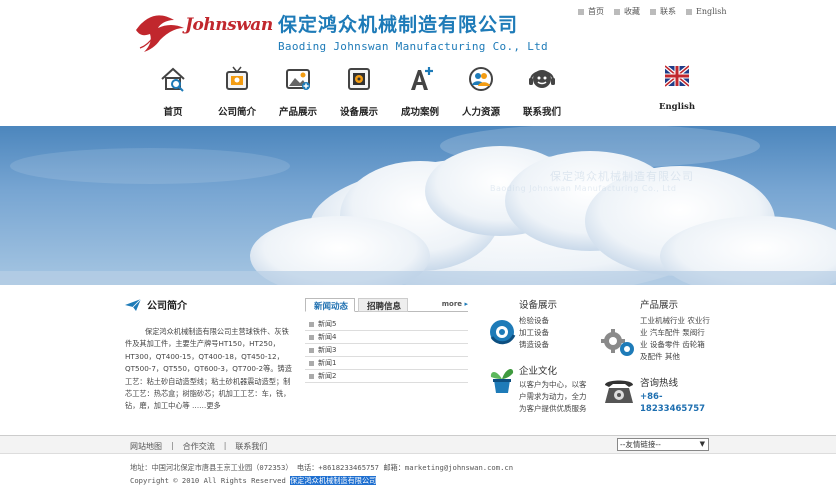 Image resolution: width=836 pixels, height=500 pixels. Describe the element at coordinates (327, 324) in the screenshot. I see `news-item-title: 新闻5` at that location.